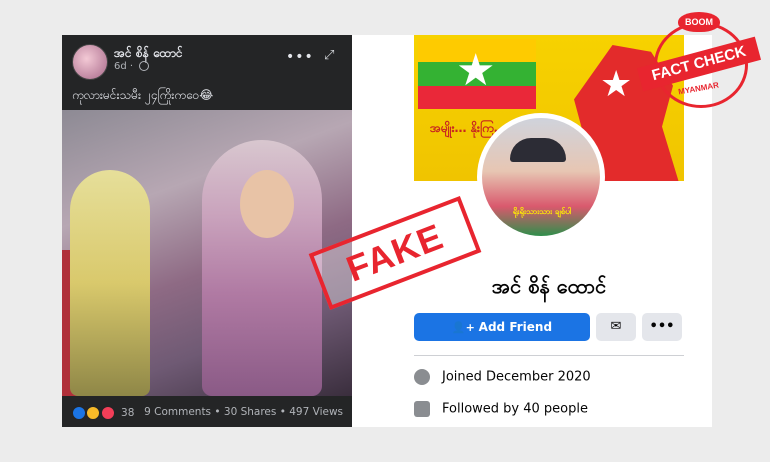 The image size is (770, 462). Describe the element at coordinates (501, 409) in the screenshot. I see `followed-info: Followed by 40 people` at that location.